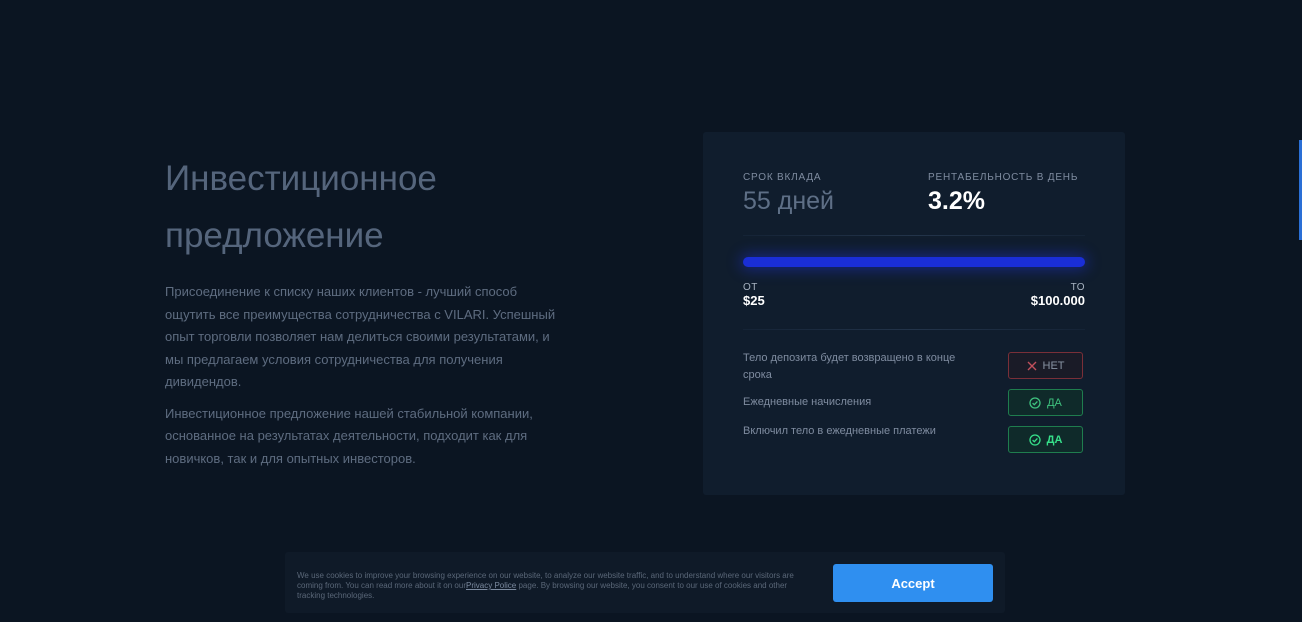 Image resolution: width=1302 pixels, height=622 pixels. Describe the element at coordinates (807, 402) in the screenshot. I see `condition-daily-text: Ежедневные начисления` at that location.